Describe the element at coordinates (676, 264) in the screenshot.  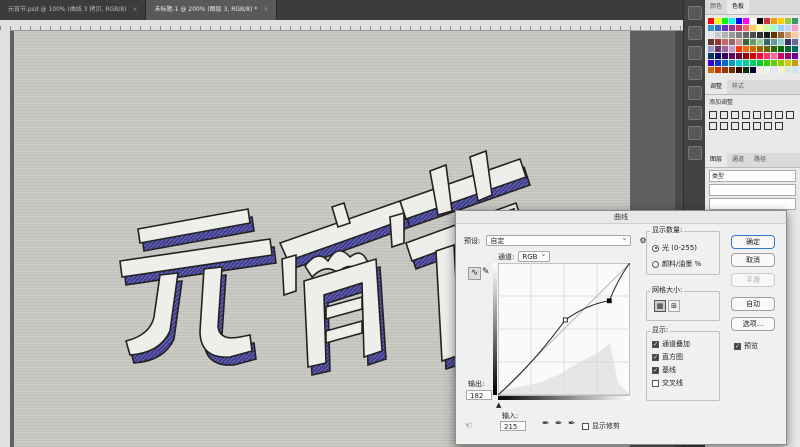
I see `pigment-option: 颜料/油墨 %` at that location.